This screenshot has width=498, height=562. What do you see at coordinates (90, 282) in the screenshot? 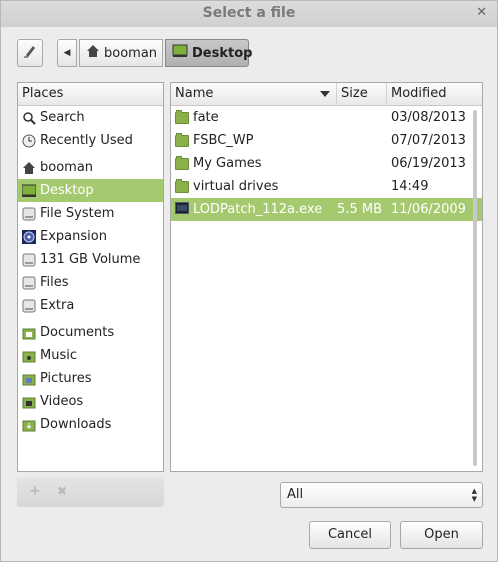
I see `places-item-files: Files` at bounding box center [90, 282].